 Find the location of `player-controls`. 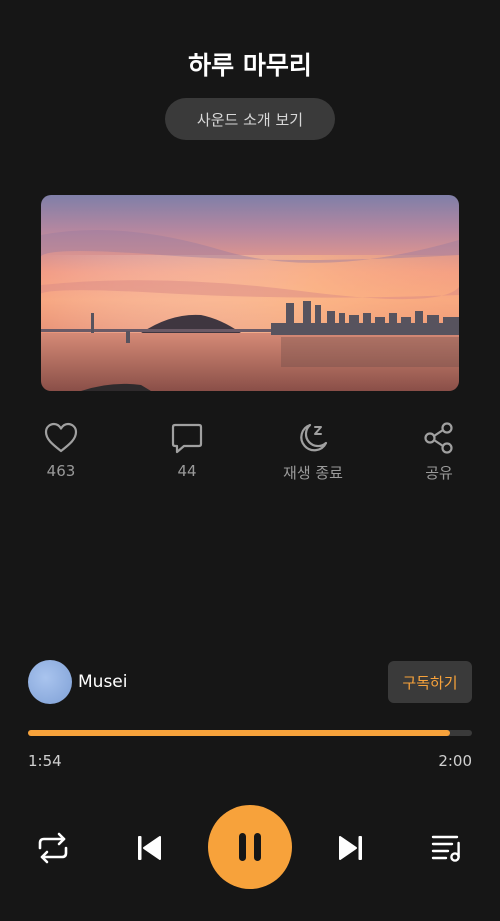

player-controls is located at coordinates (250, 847).